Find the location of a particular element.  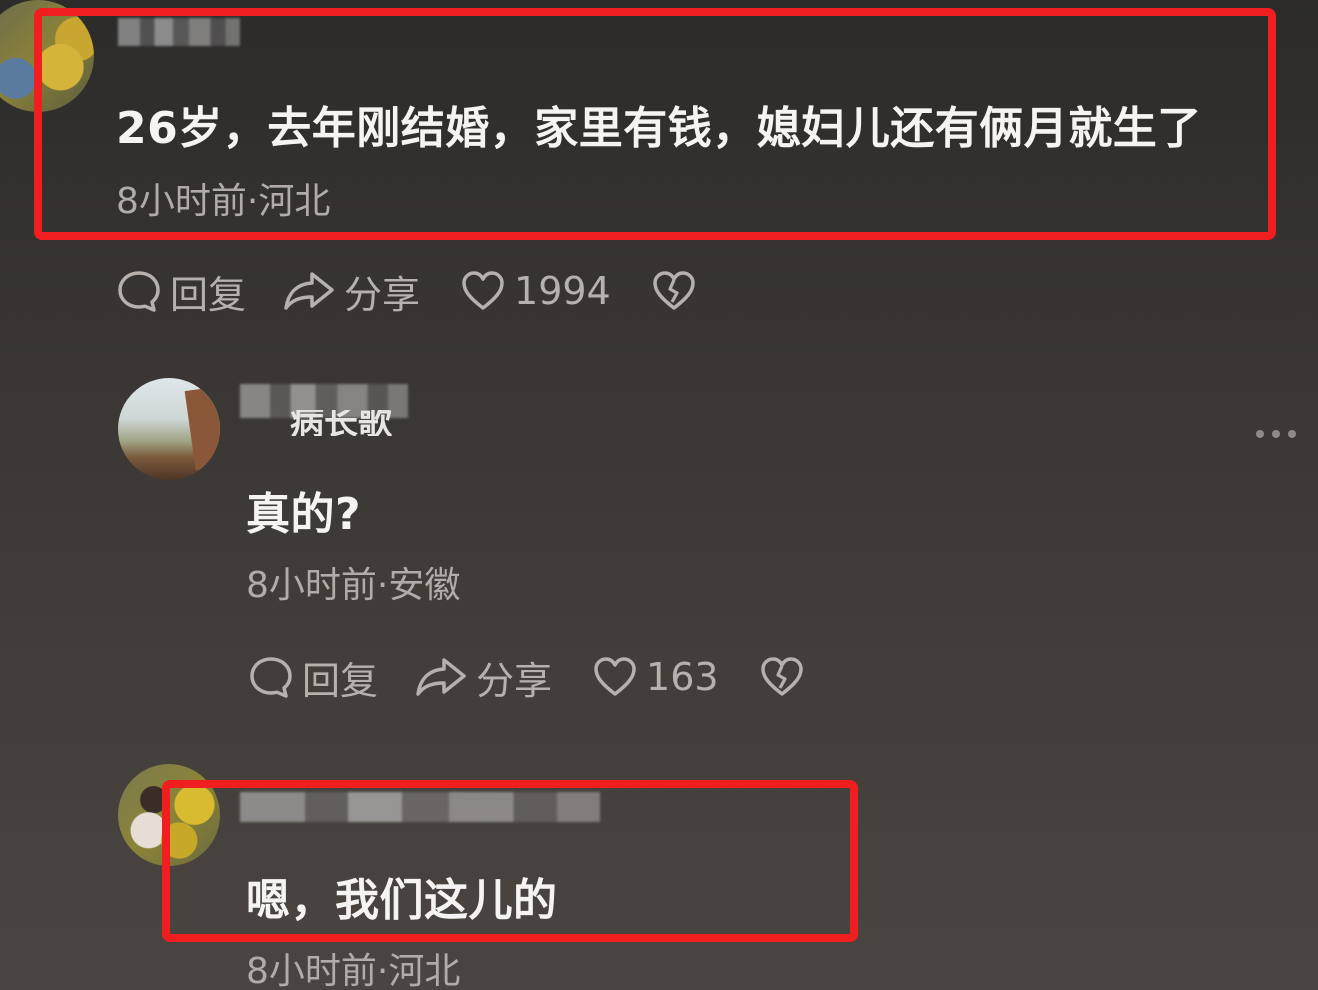

comment-1-meta: 8小时前·河北 is located at coordinates (223, 201).